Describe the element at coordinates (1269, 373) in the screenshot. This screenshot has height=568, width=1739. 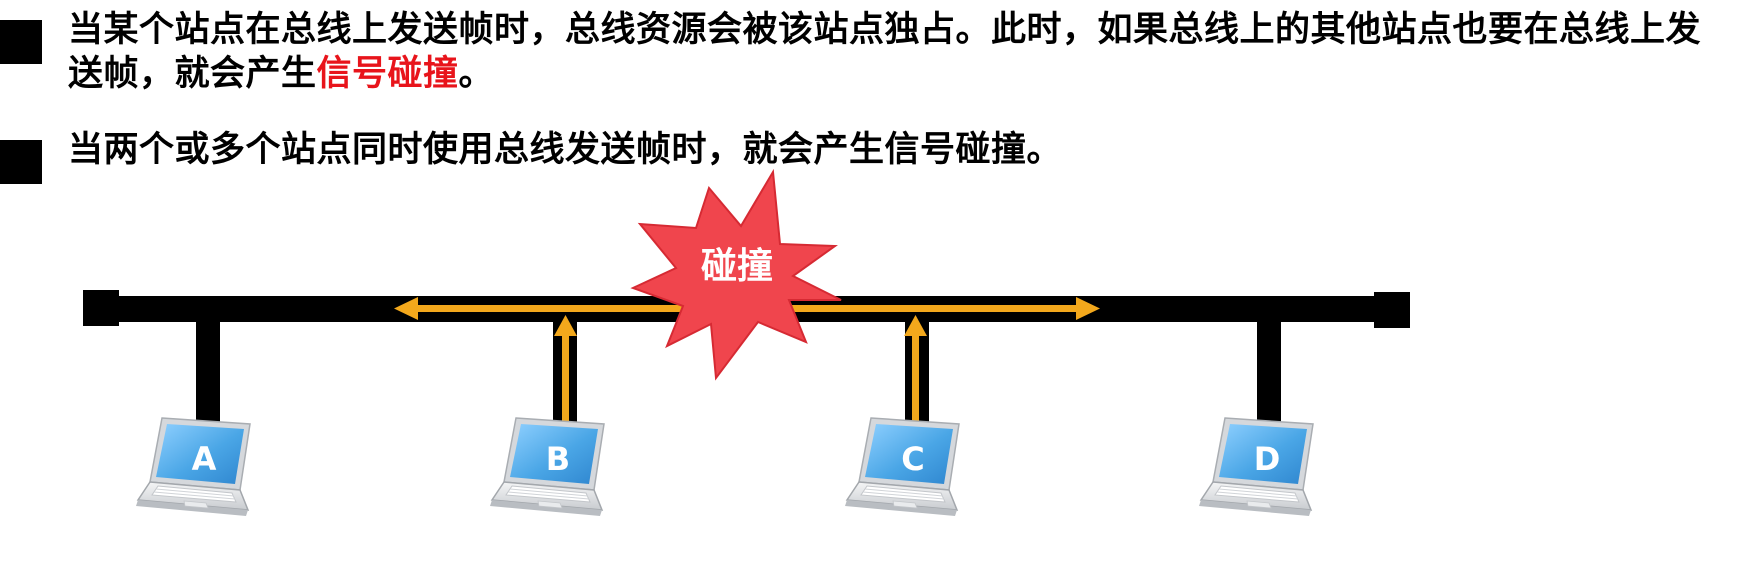
I see `drop-cable-d` at that location.